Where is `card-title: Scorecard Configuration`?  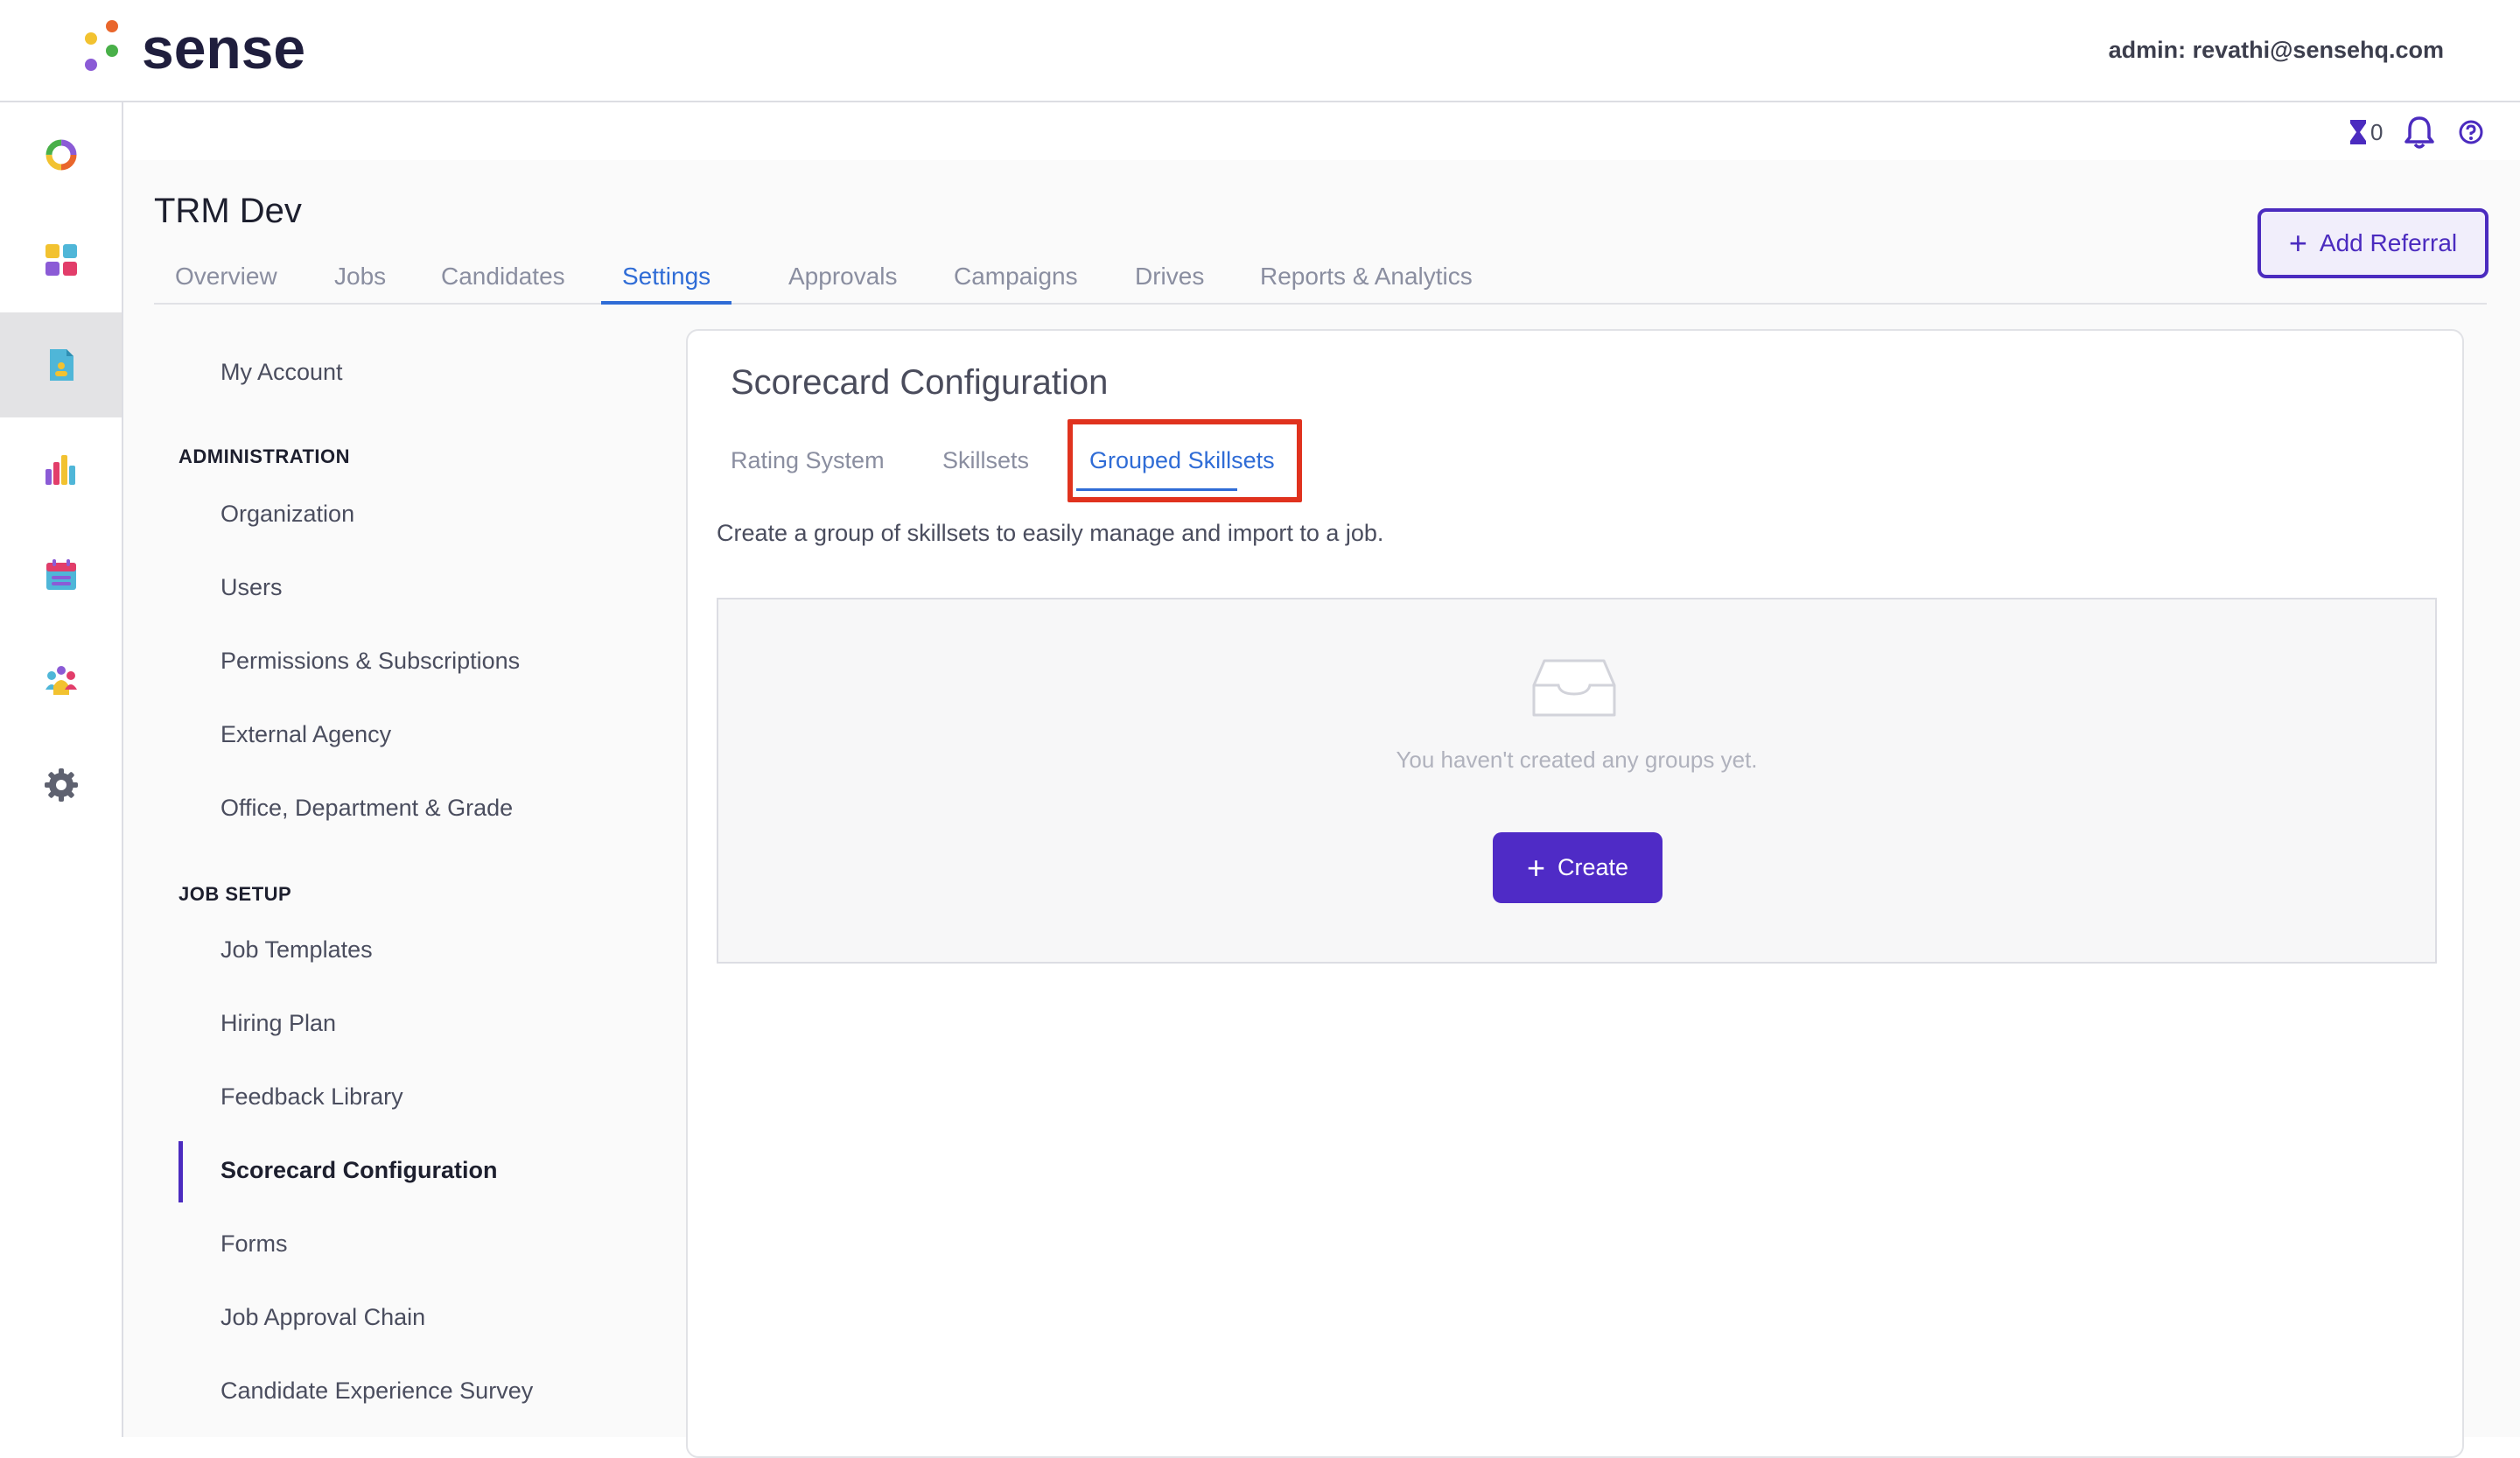 card-title: Scorecard Configuration is located at coordinates (920, 382).